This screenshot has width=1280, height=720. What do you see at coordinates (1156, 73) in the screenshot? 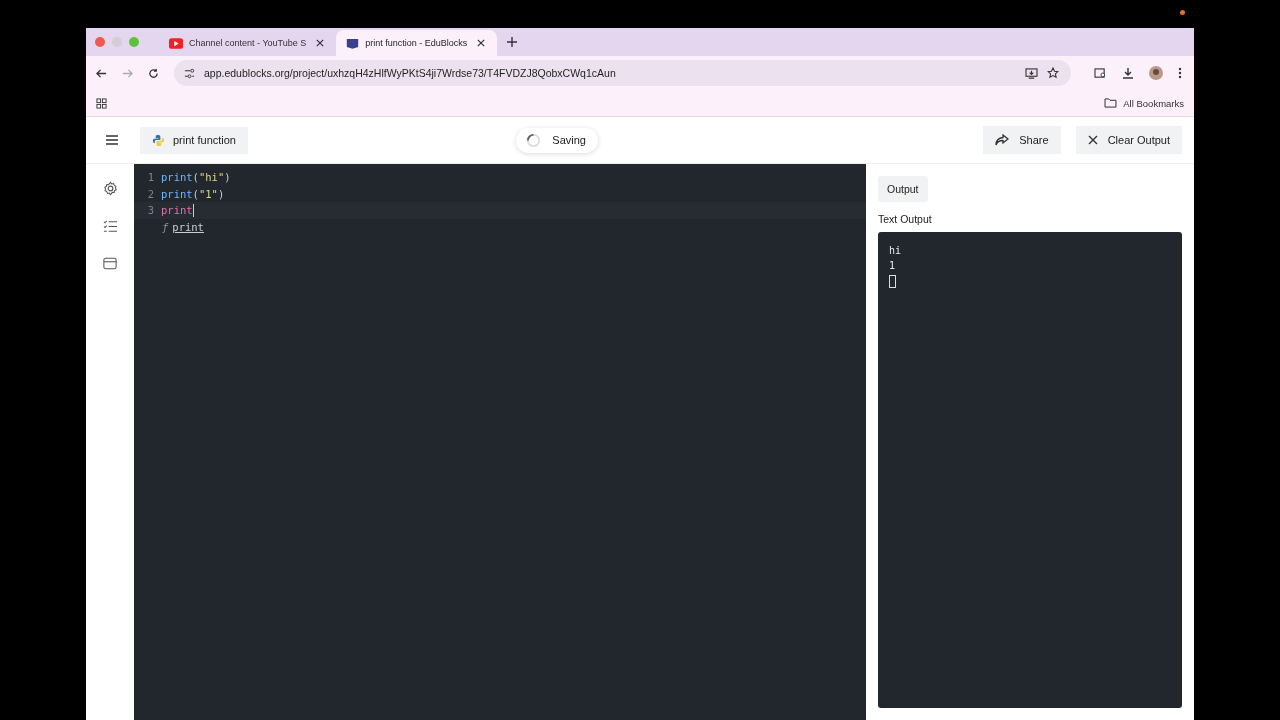
I see `avatar-icon` at bounding box center [1156, 73].